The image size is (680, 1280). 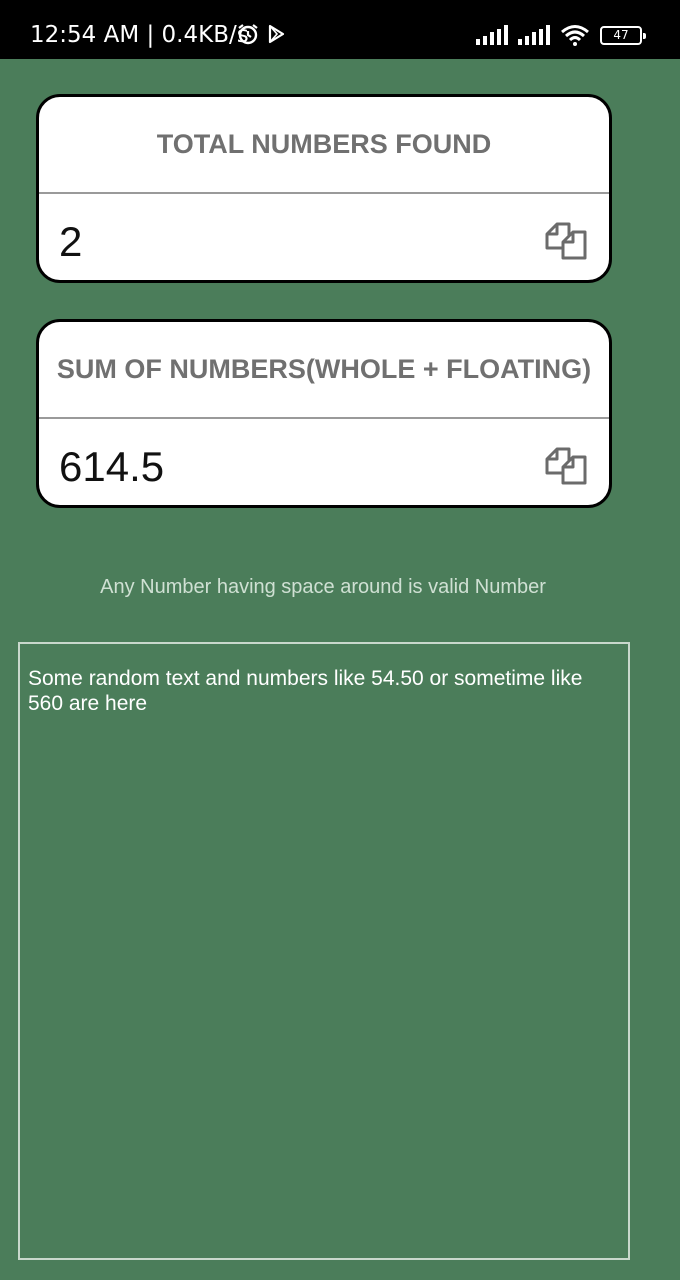 What do you see at coordinates (71, 241) in the screenshot?
I see `total-numbers-value: 2` at bounding box center [71, 241].